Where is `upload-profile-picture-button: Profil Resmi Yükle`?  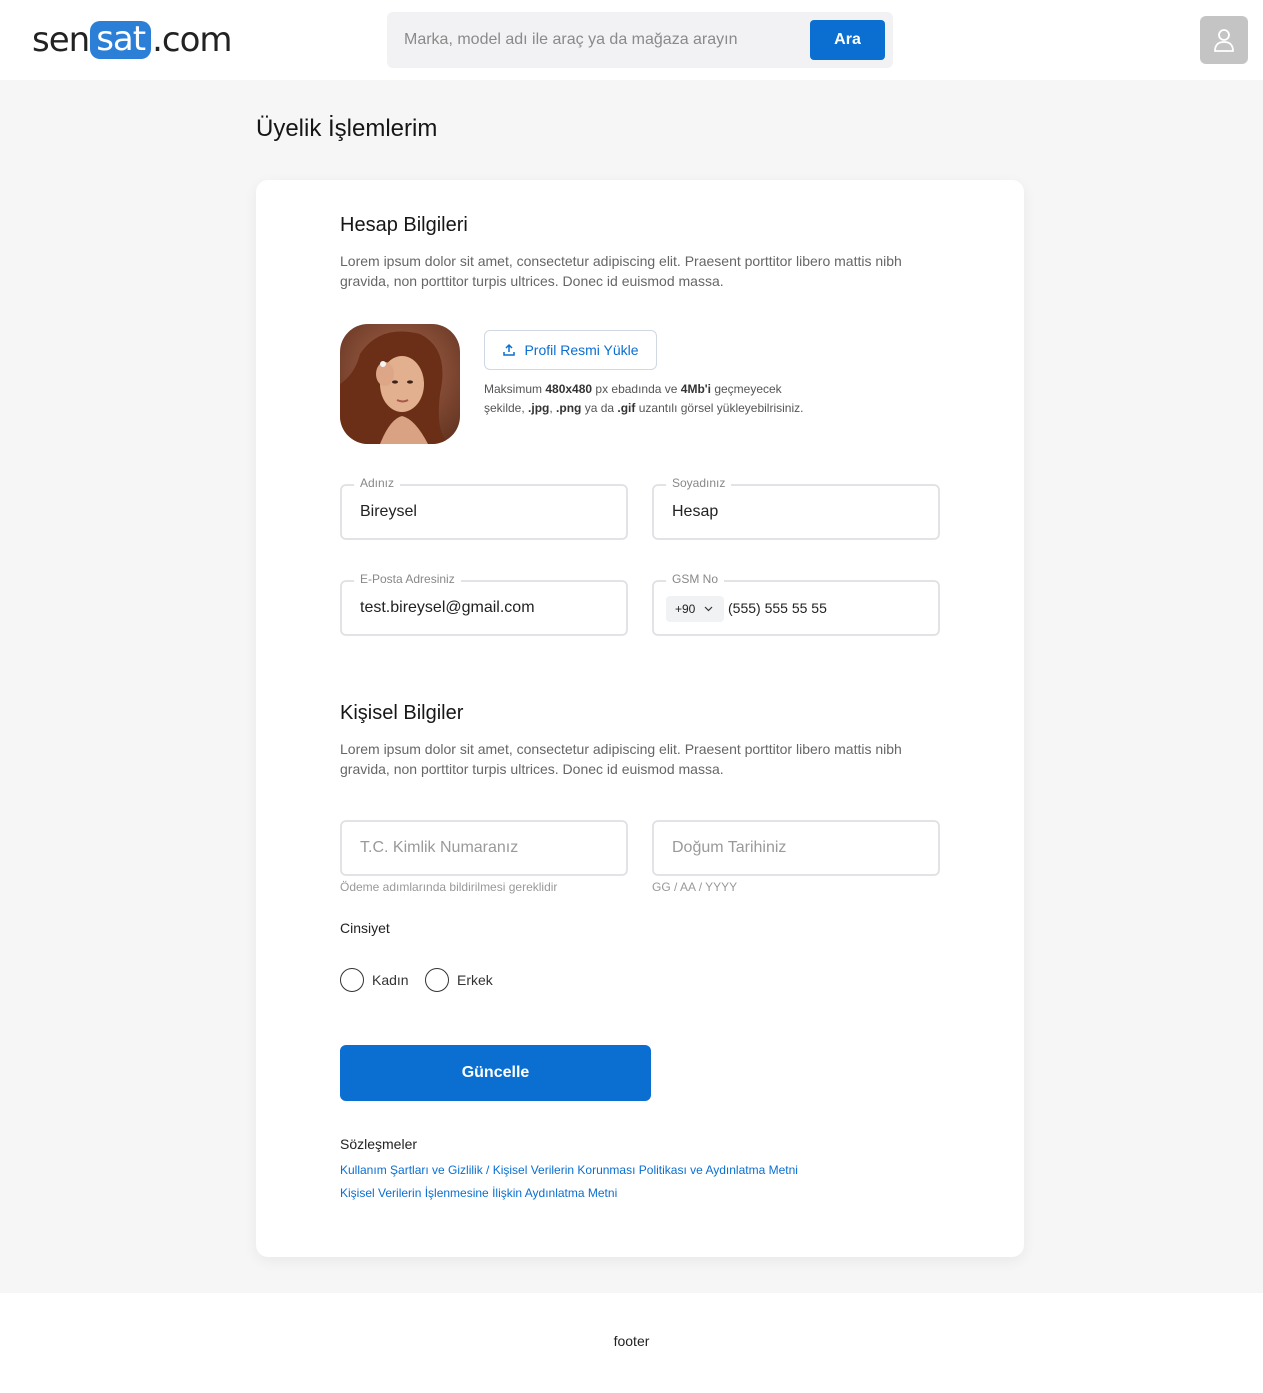 upload-profile-picture-button: Profil Resmi Yükle is located at coordinates (570, 350).